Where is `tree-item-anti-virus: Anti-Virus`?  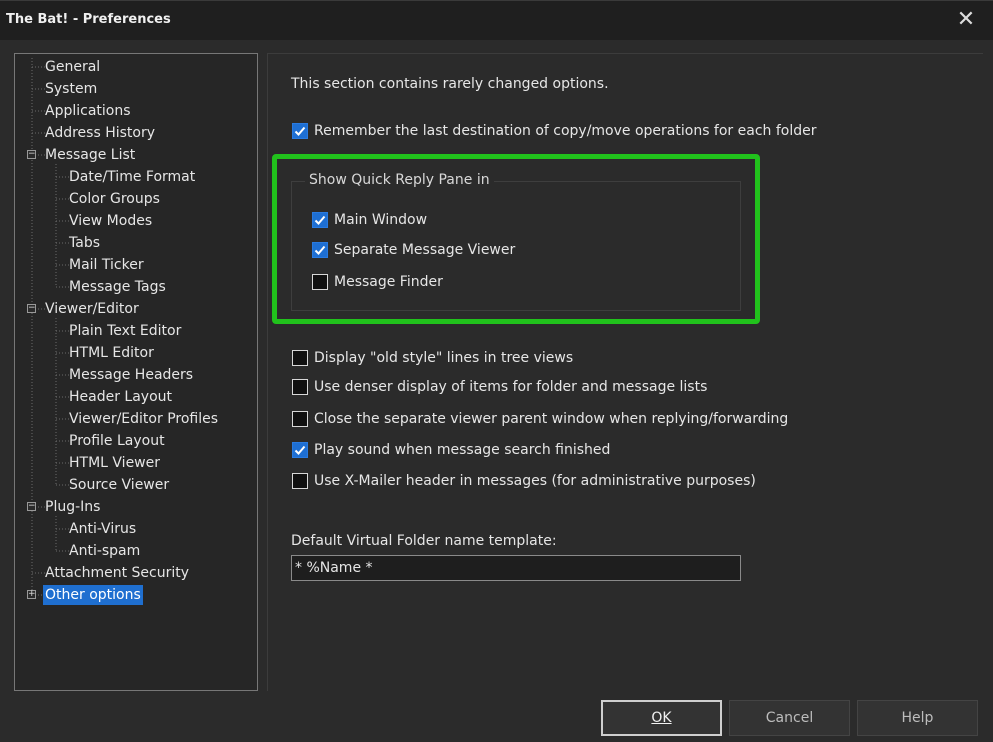
tree-item-anti-virus: Anti-Virus is located at coordinates (102, 529).